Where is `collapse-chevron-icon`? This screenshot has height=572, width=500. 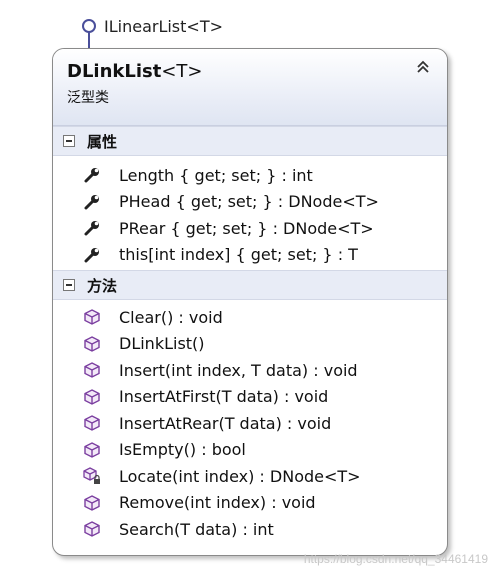 collapse-chevron-icon is located at coordinates (423, 67).